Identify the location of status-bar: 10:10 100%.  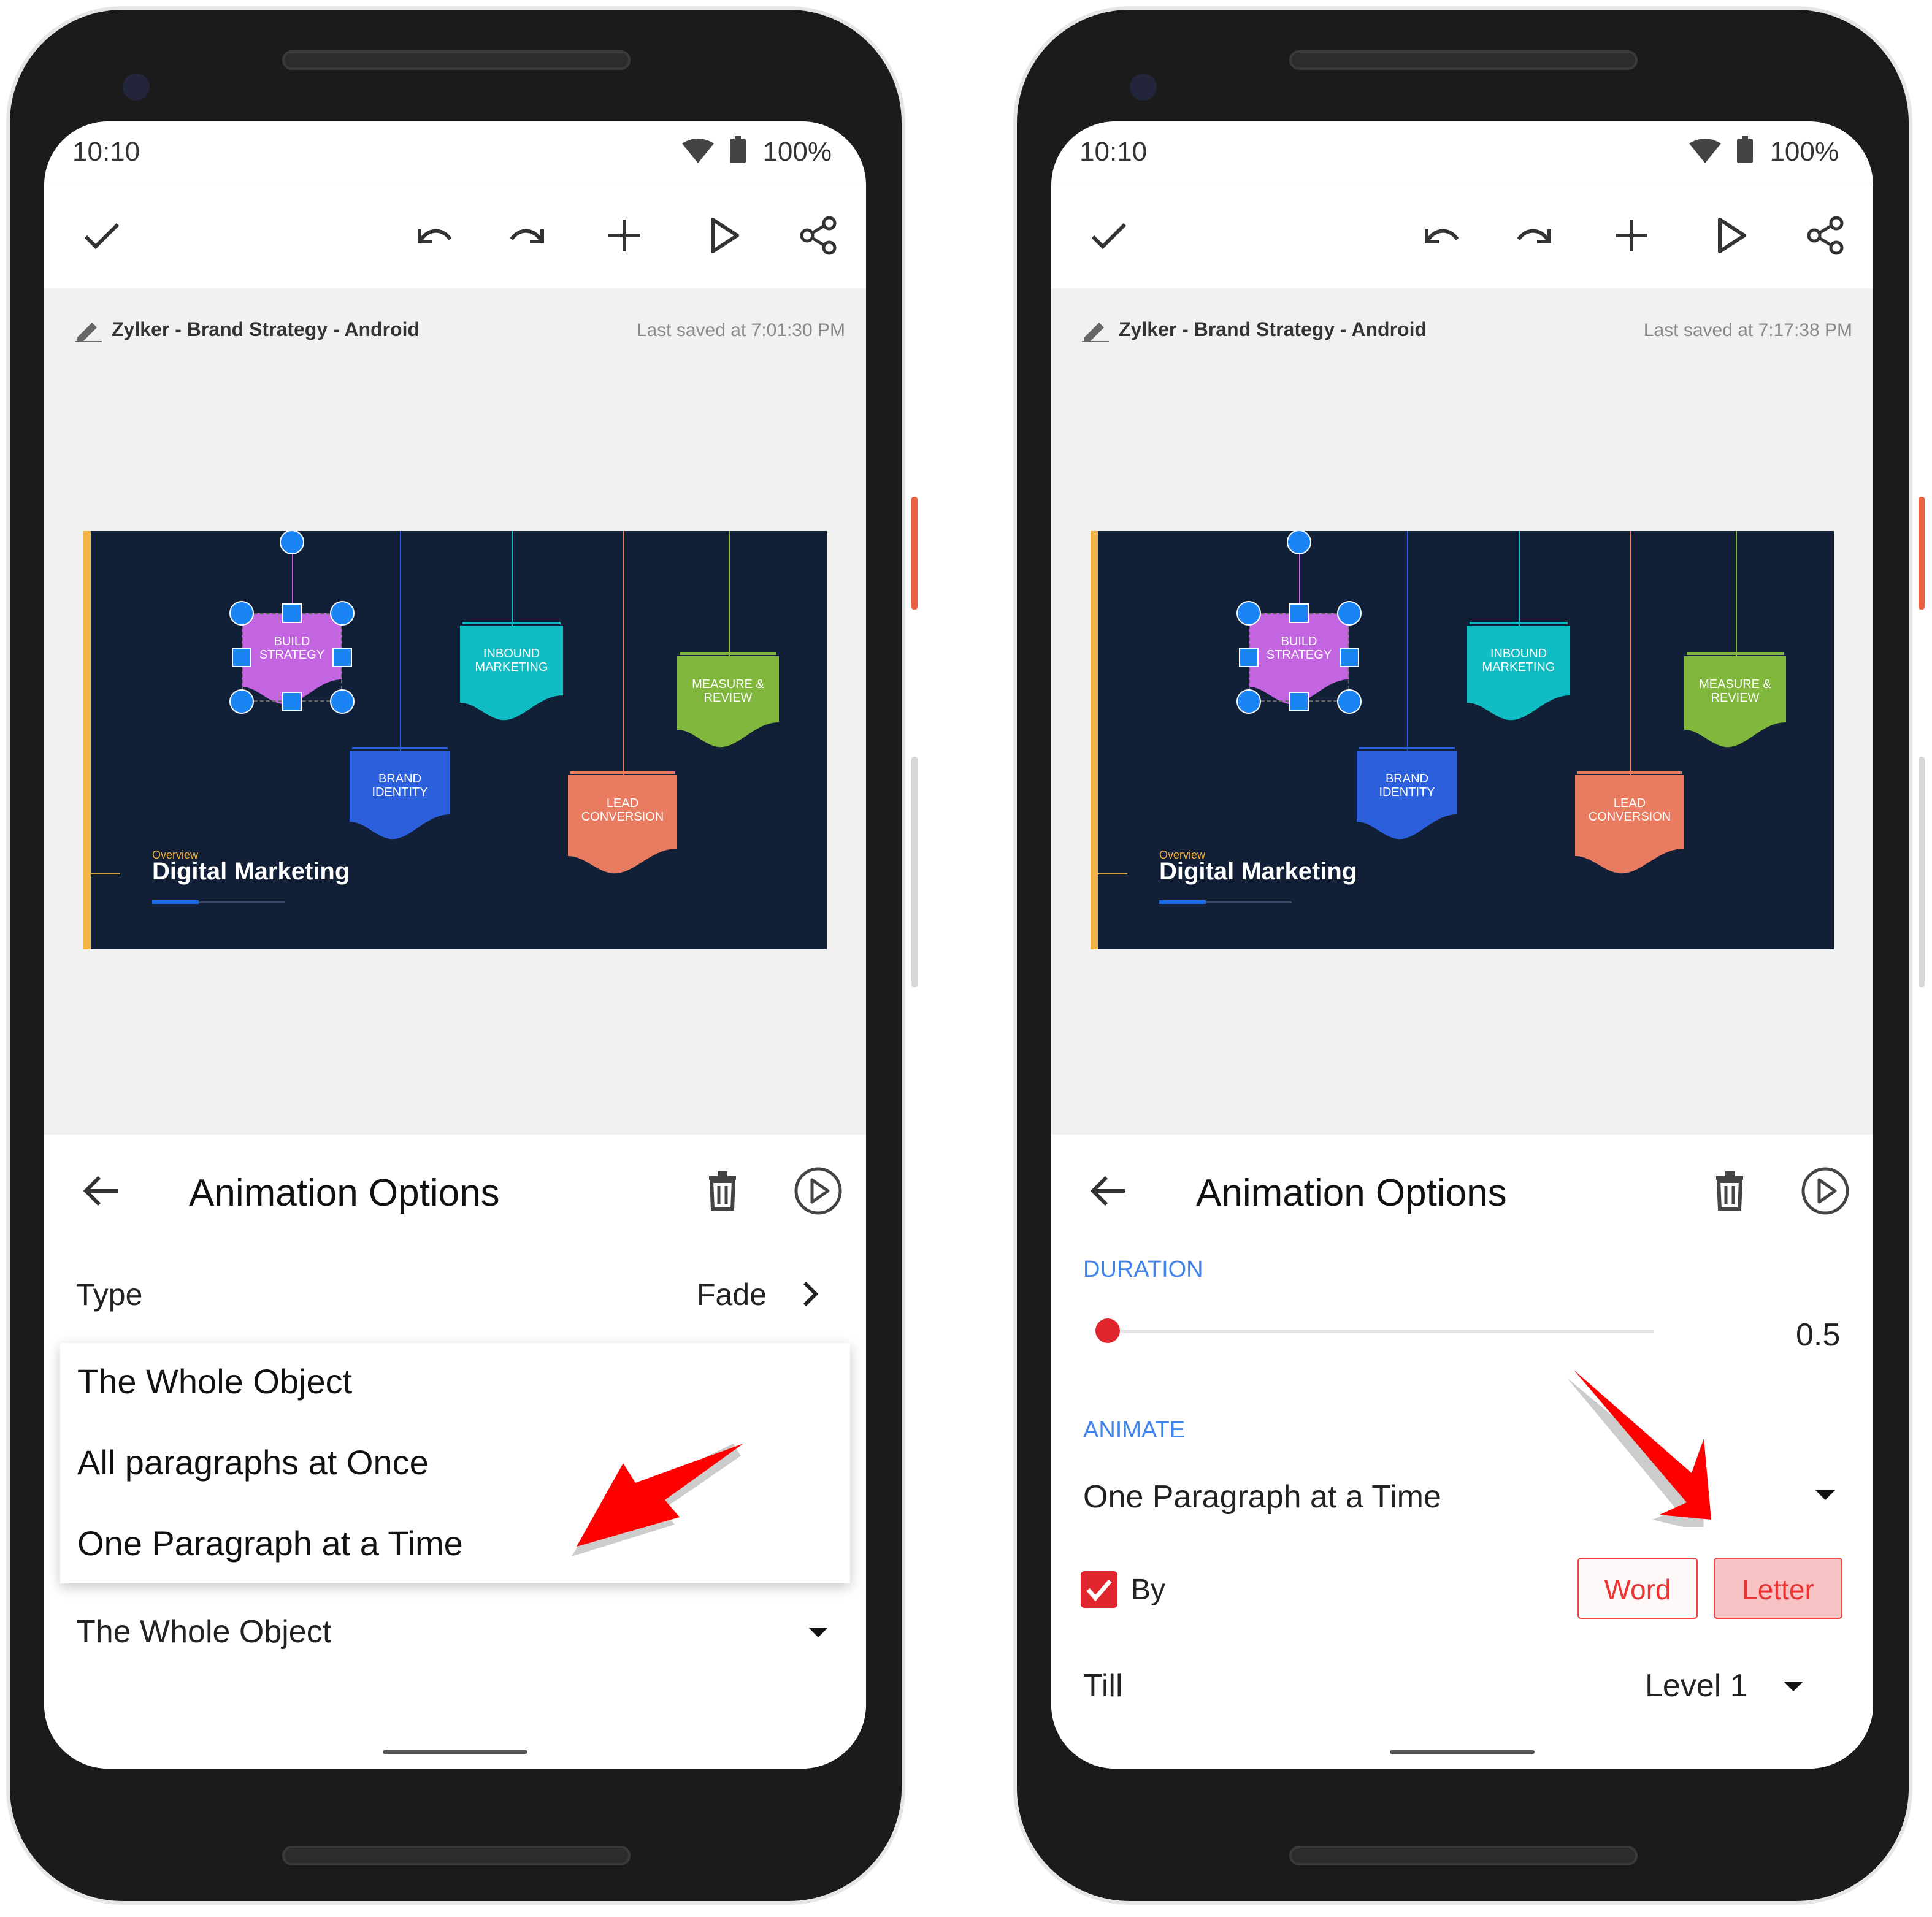
(455, 153).